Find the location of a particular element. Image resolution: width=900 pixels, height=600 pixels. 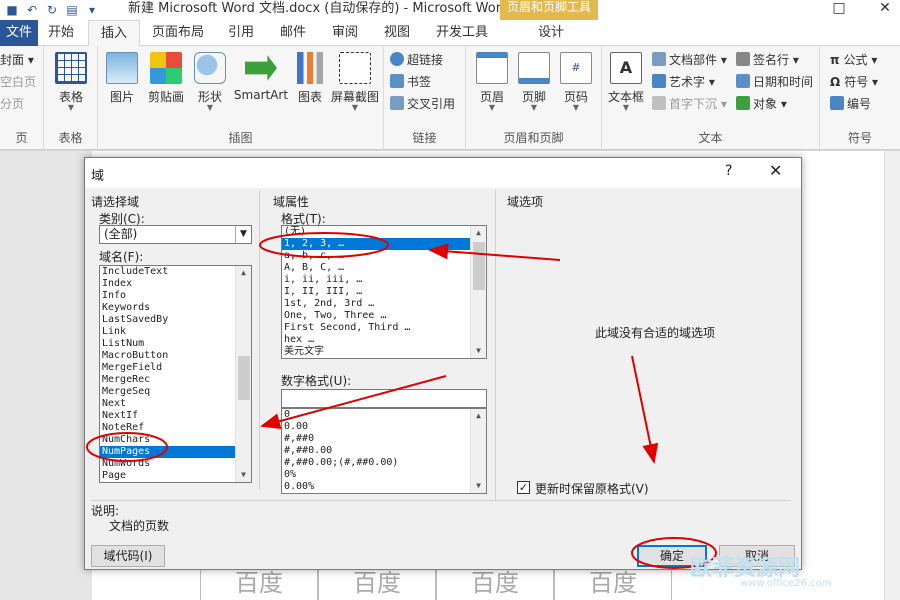

cover-page-button: 封面 ▾ is located at coordinates (17, 60).